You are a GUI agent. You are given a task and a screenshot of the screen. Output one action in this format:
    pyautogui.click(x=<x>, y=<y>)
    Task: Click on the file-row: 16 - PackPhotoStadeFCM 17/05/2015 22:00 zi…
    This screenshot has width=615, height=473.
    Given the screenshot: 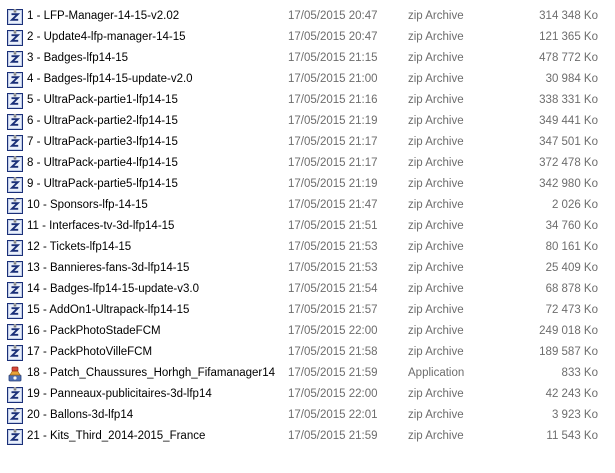 What is the action you would take?
    pyautogui.click(x=307, y=331)
    